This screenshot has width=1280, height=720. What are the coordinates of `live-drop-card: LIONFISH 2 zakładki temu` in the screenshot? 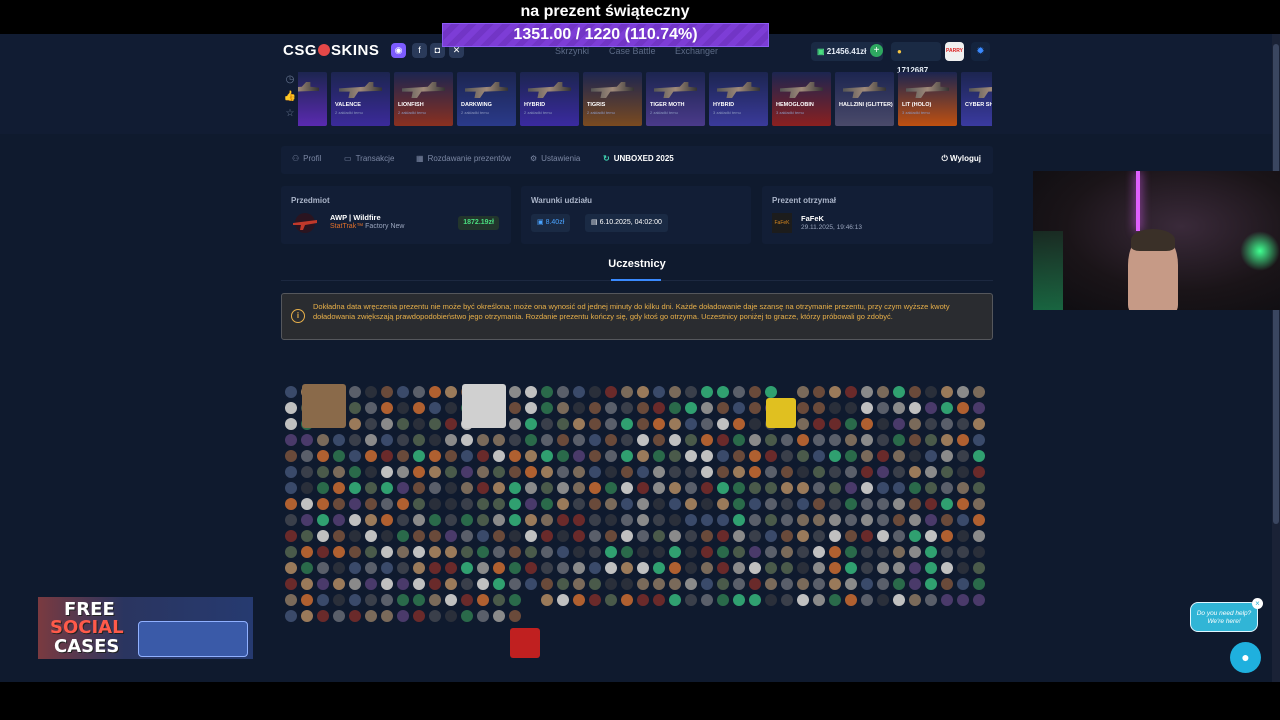 It's located at (423, 99).